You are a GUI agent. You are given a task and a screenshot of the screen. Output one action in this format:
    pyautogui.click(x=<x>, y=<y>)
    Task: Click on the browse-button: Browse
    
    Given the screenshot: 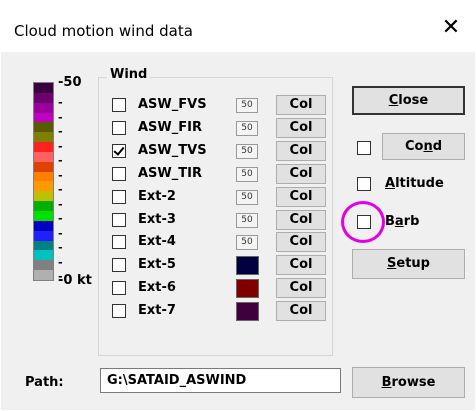 What is the action you would take?
    pyautogui.click(x=408, y=382)
    